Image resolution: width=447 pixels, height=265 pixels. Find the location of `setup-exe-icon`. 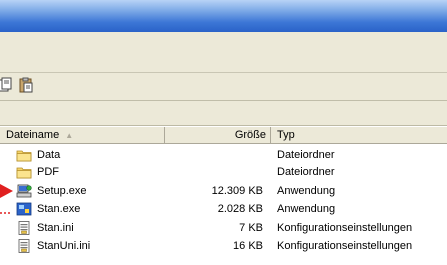

setup-exe-icon is located at coordinates (24, 191).